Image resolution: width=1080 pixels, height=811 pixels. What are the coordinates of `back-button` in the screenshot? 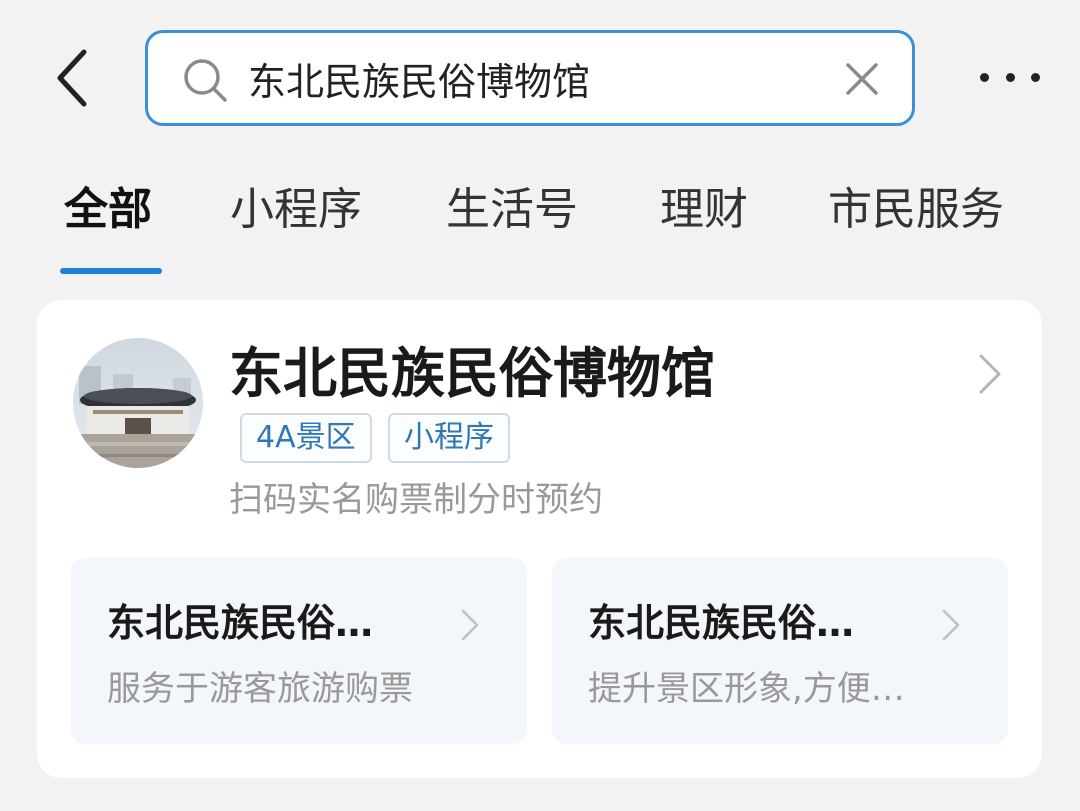 It's located at (72, 78).